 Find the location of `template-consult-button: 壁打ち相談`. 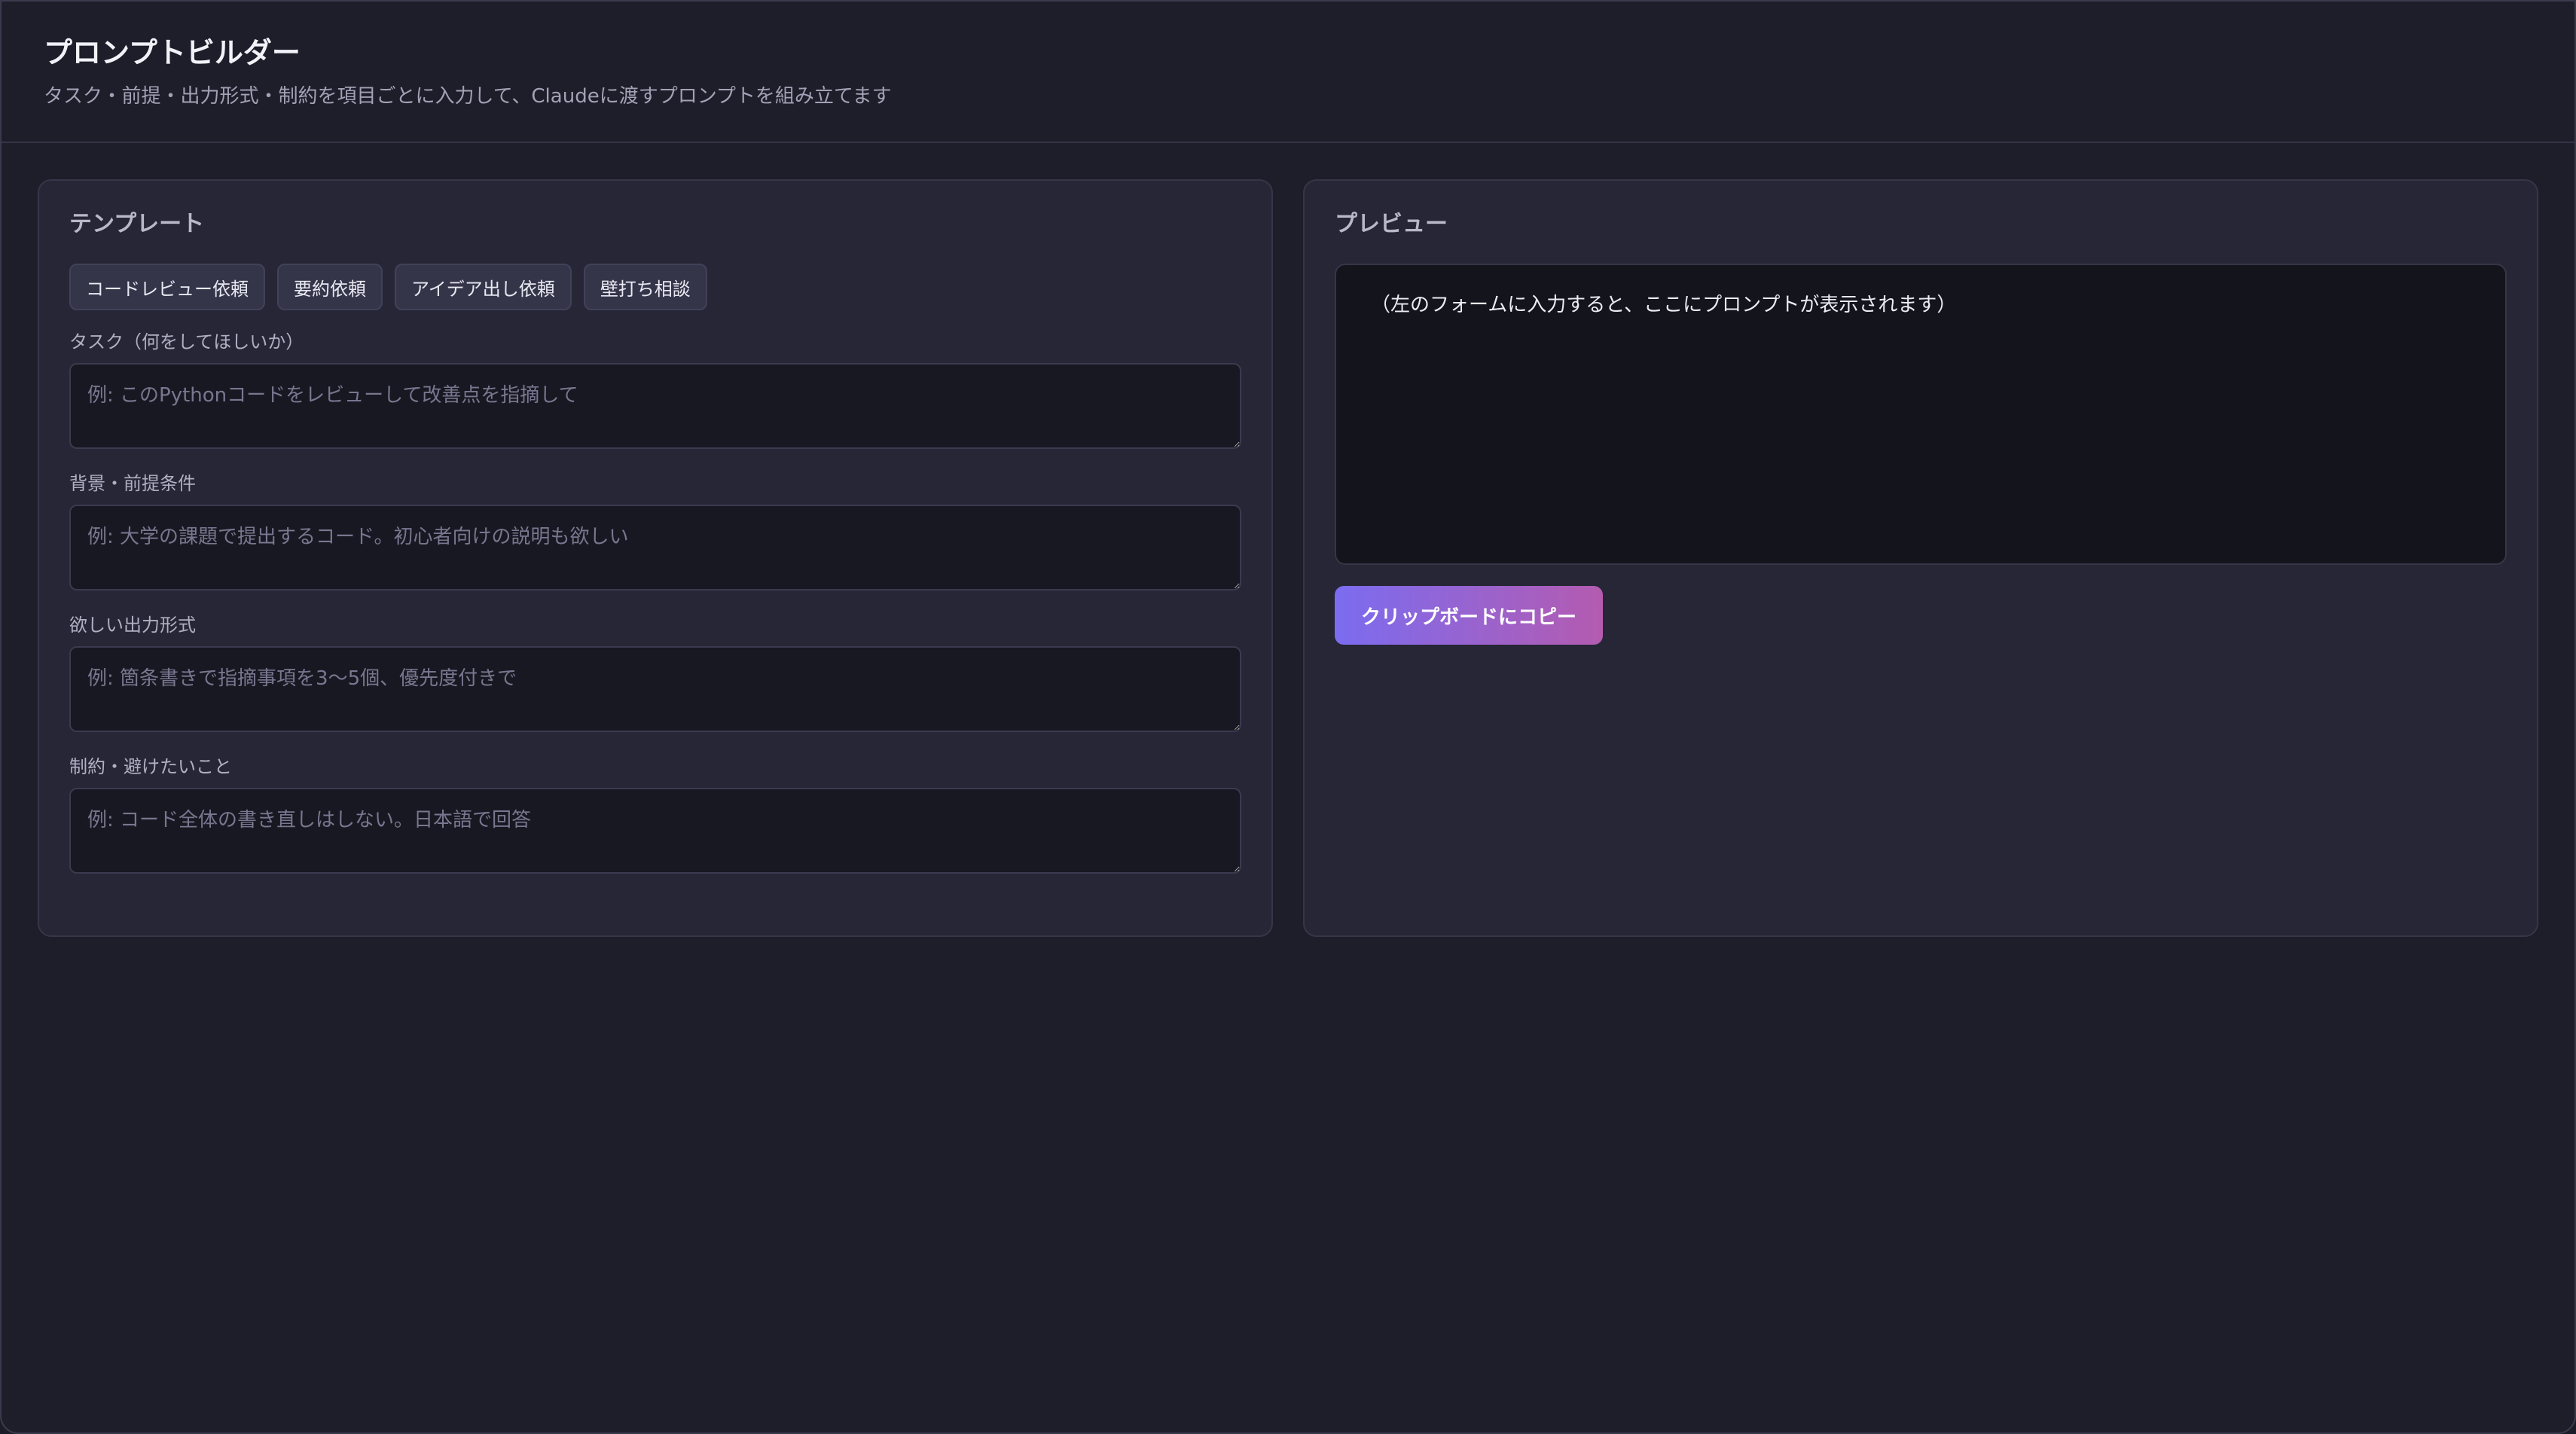

template-consult-button: 壁打ち相談 is located at coordinates (645, 287).